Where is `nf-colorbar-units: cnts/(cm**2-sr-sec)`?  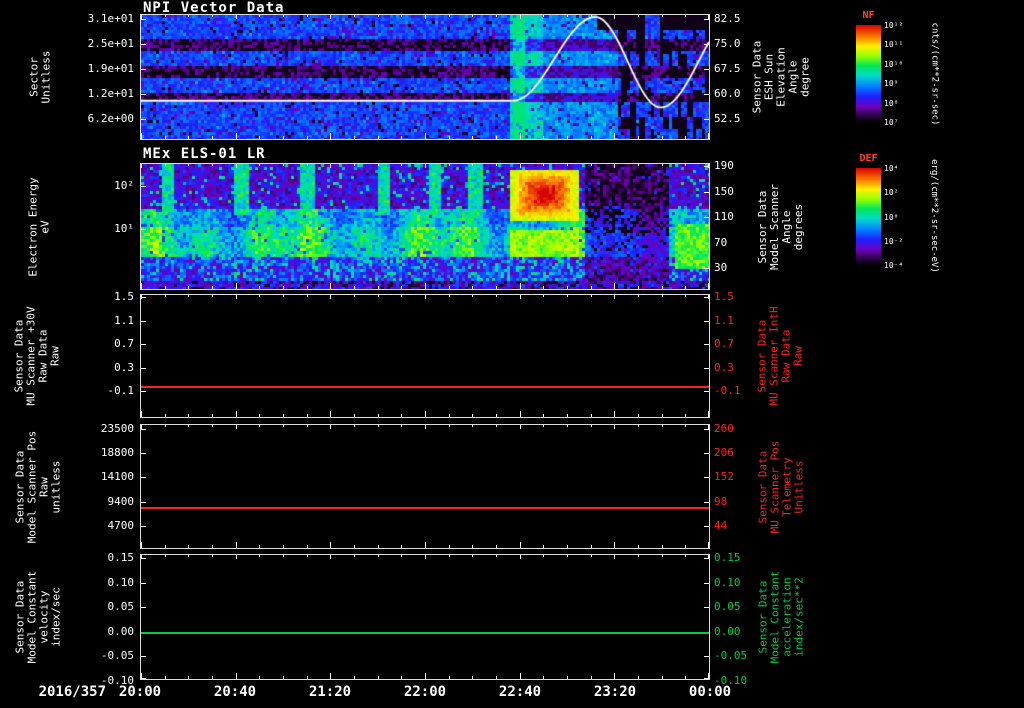 nf-colorbar-units: cnts/(cm**2-sr-sec) is located at coordinates (934, 74).